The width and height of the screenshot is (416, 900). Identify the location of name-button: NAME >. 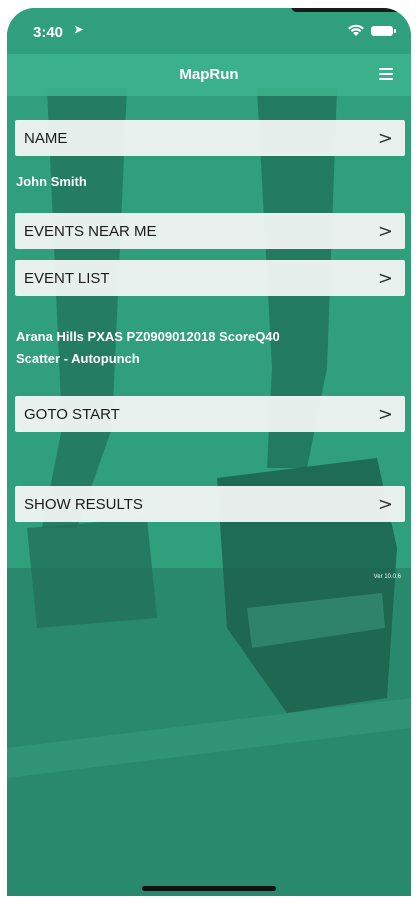
(210, 138).